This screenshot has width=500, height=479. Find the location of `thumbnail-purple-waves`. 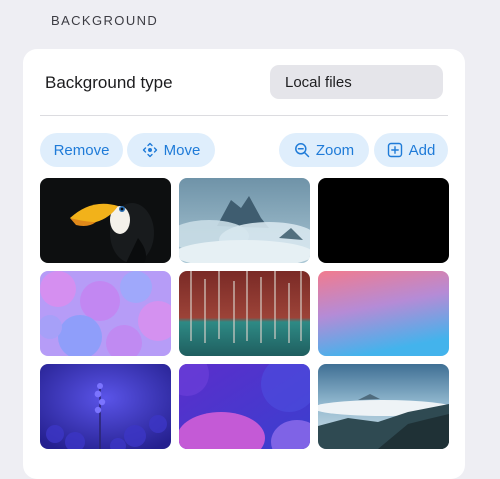

thumbnail-purple-waves is located at coordinates (244, 406).